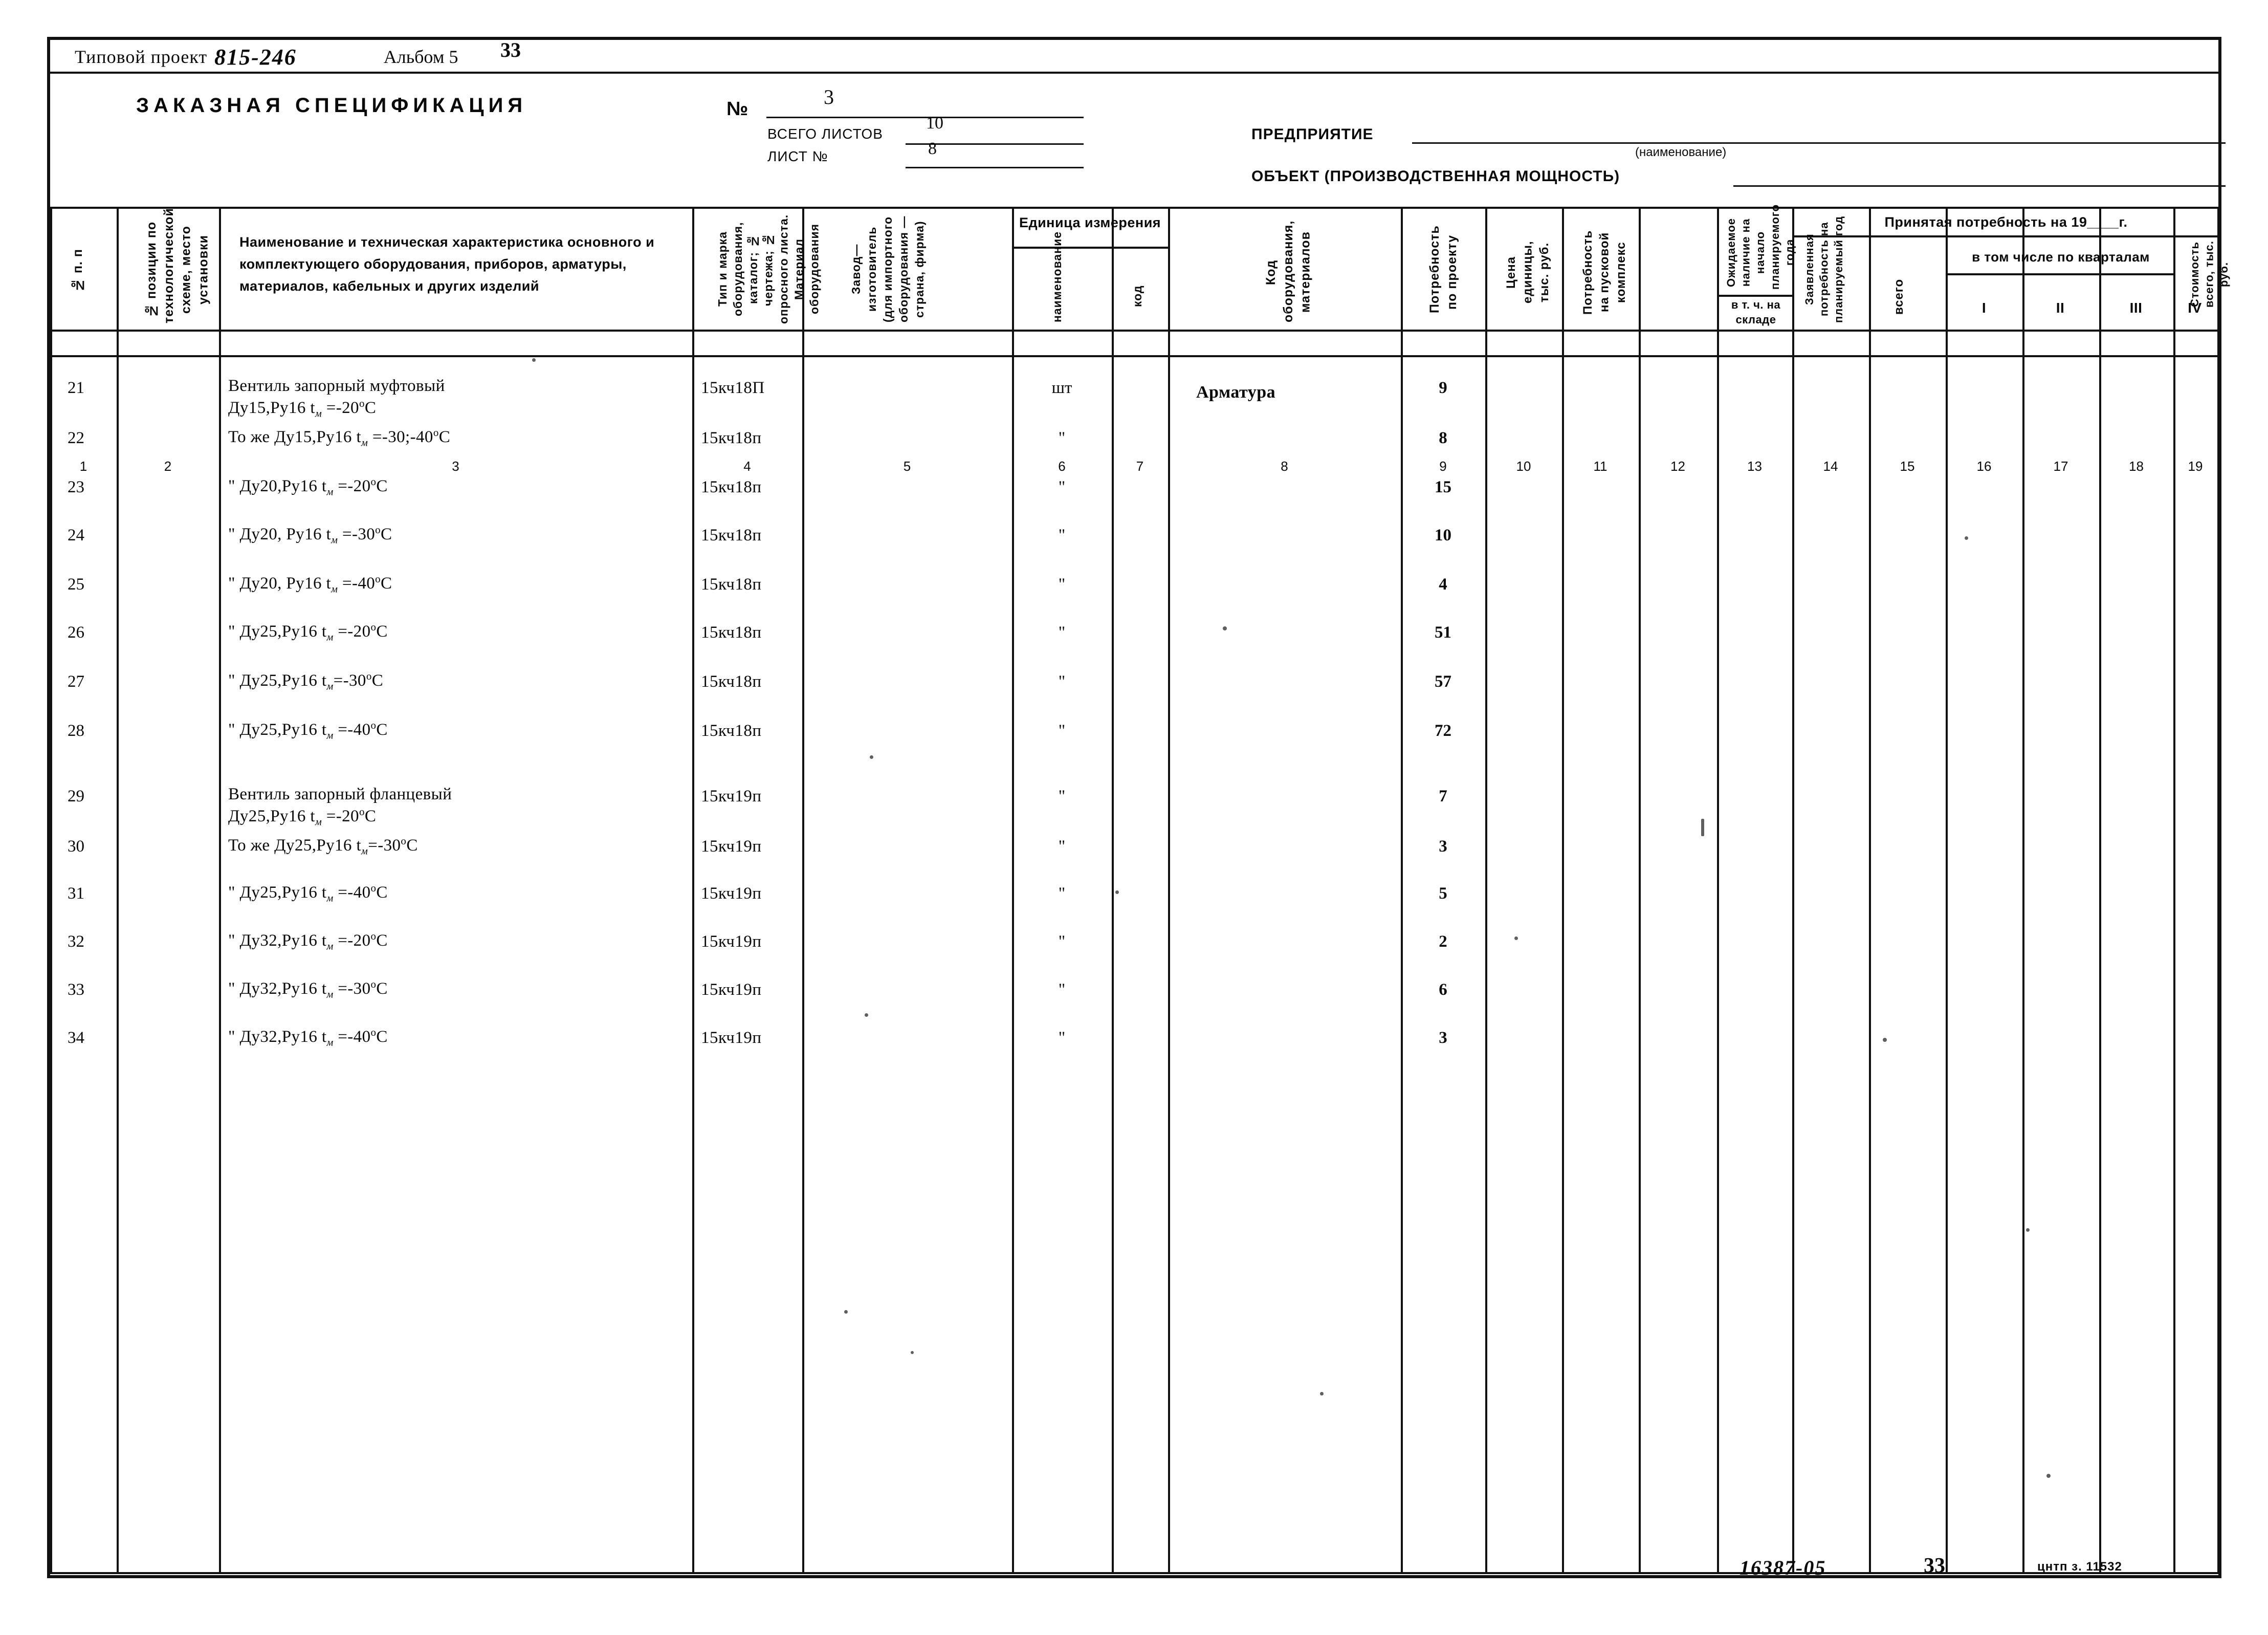 The image size is (2268, 1635). Describe the element at coordinates (1443, 796) in the screenshot. I see `row-quantity: 7` at that location.